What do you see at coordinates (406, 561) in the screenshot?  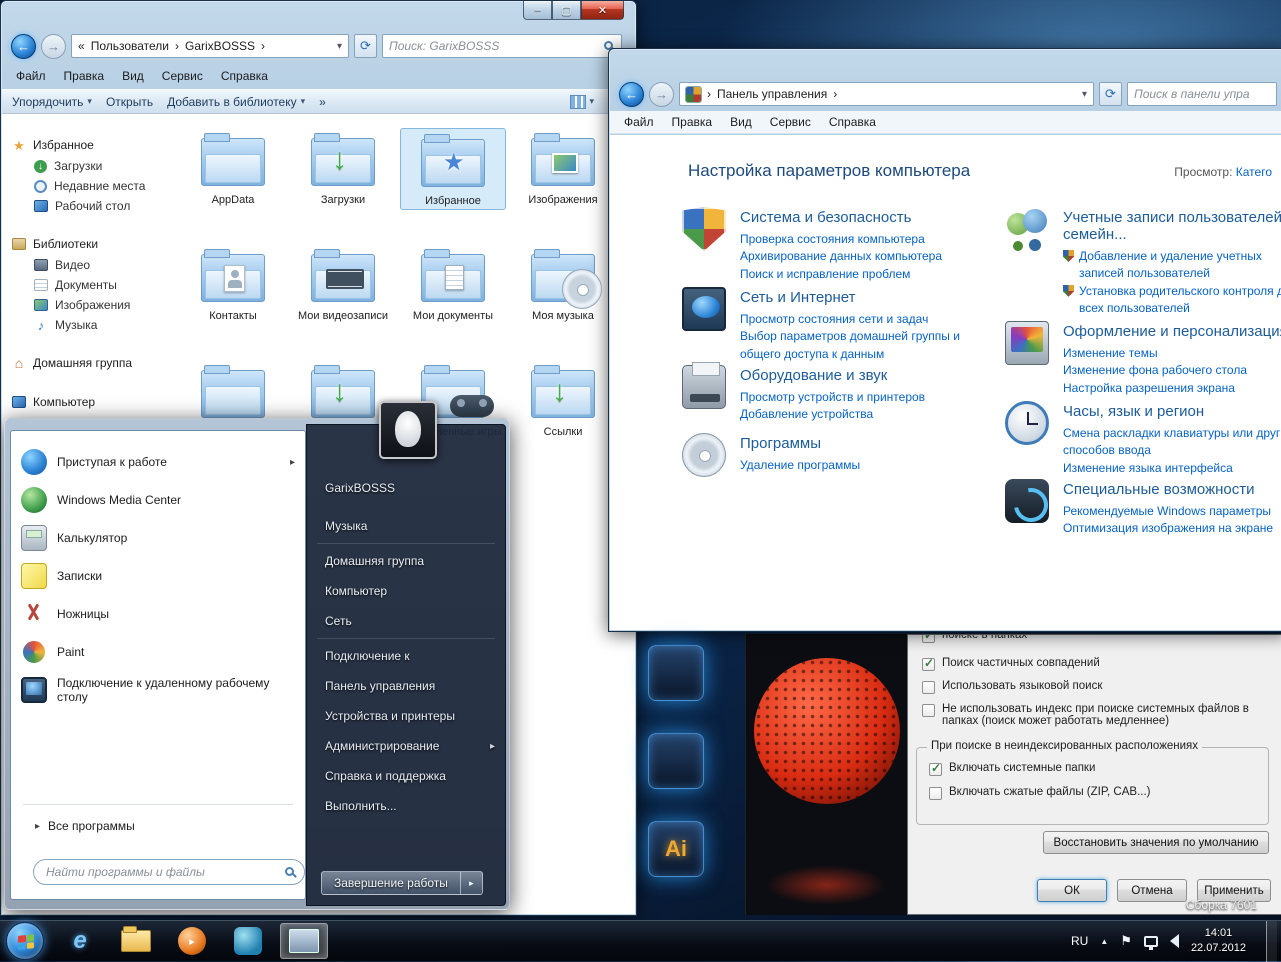 I see `start-item-homegroup: Домашняя группа` at bounding box center [406, 561].